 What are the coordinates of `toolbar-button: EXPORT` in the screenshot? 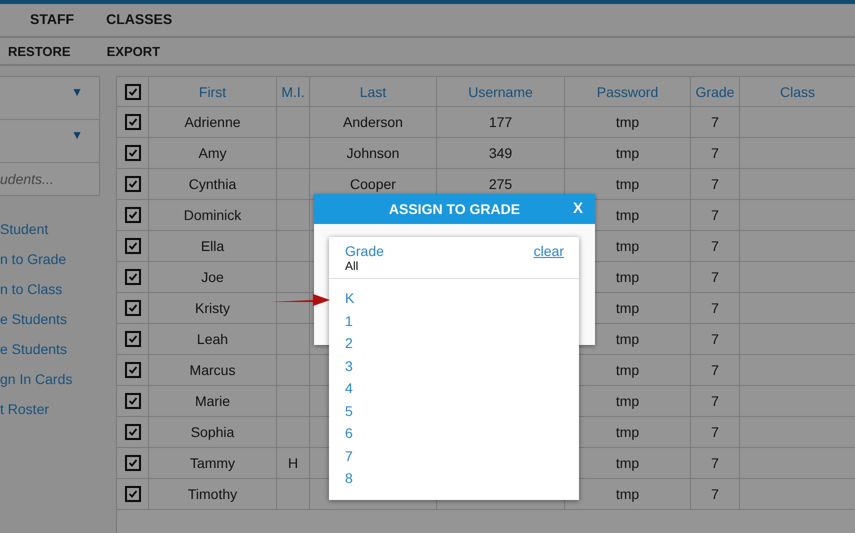 It's located at (133, 51).